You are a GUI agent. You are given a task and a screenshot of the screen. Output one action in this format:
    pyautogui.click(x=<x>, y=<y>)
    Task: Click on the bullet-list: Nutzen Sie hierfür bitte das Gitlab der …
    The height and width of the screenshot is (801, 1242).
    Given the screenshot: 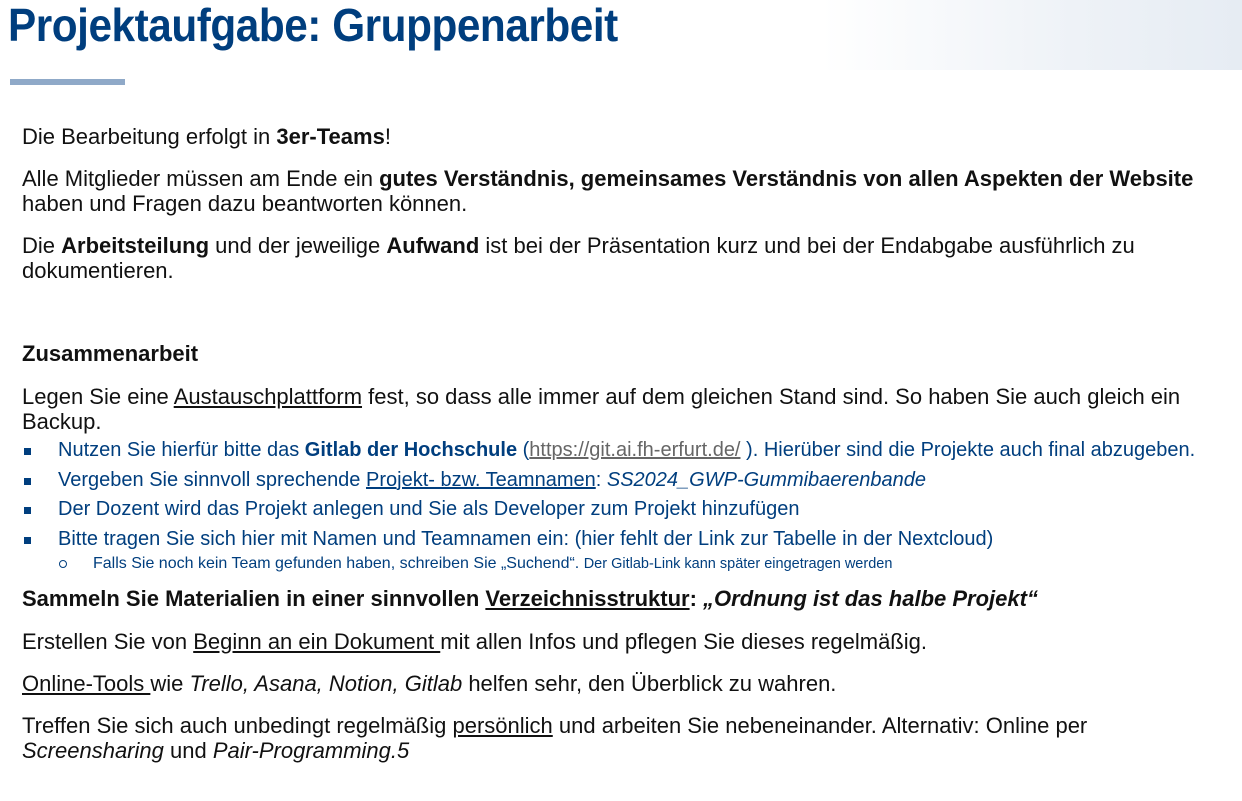 What is the action you would take?
    pyautogui.click(x=627, y=495)
    